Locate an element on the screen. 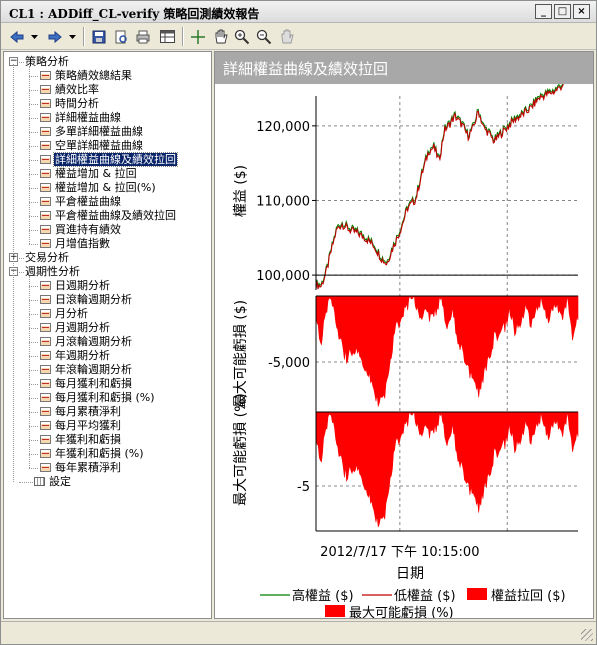 This screenshot has width=597, height=645. y-tick-label: -5 is located at coordinates (303, 487).